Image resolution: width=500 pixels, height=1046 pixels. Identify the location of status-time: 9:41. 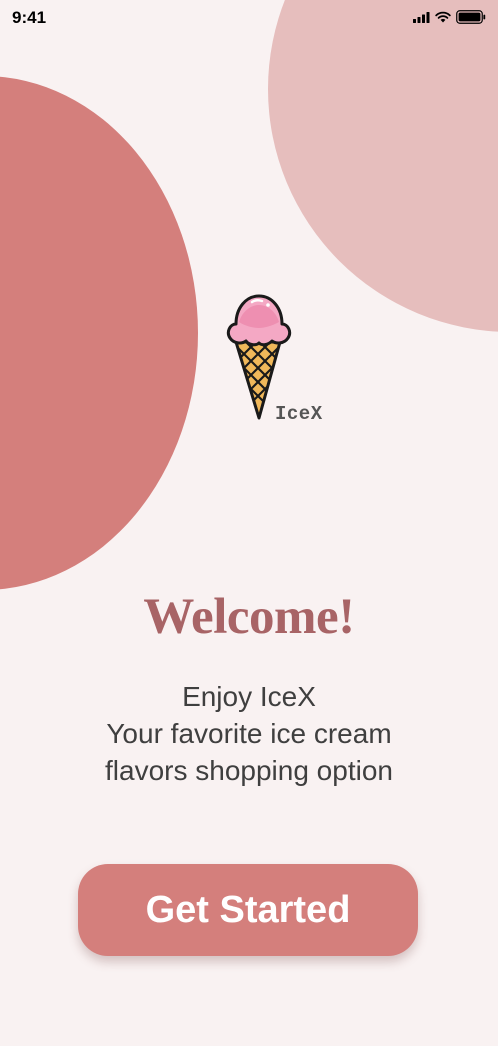
(29, 17).